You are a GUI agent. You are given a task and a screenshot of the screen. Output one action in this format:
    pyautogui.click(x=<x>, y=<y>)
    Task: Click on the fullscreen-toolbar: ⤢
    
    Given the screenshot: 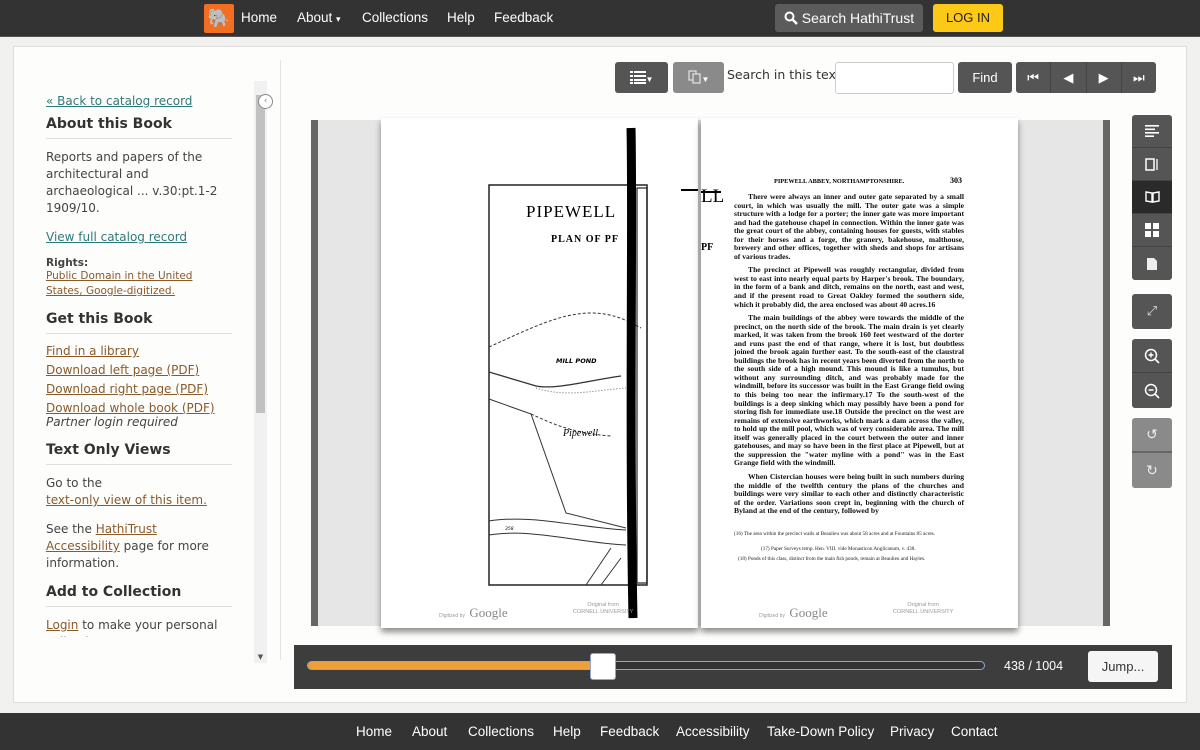 What is the action you would take?
    pyautogui.click(x=1152, y=311)
    